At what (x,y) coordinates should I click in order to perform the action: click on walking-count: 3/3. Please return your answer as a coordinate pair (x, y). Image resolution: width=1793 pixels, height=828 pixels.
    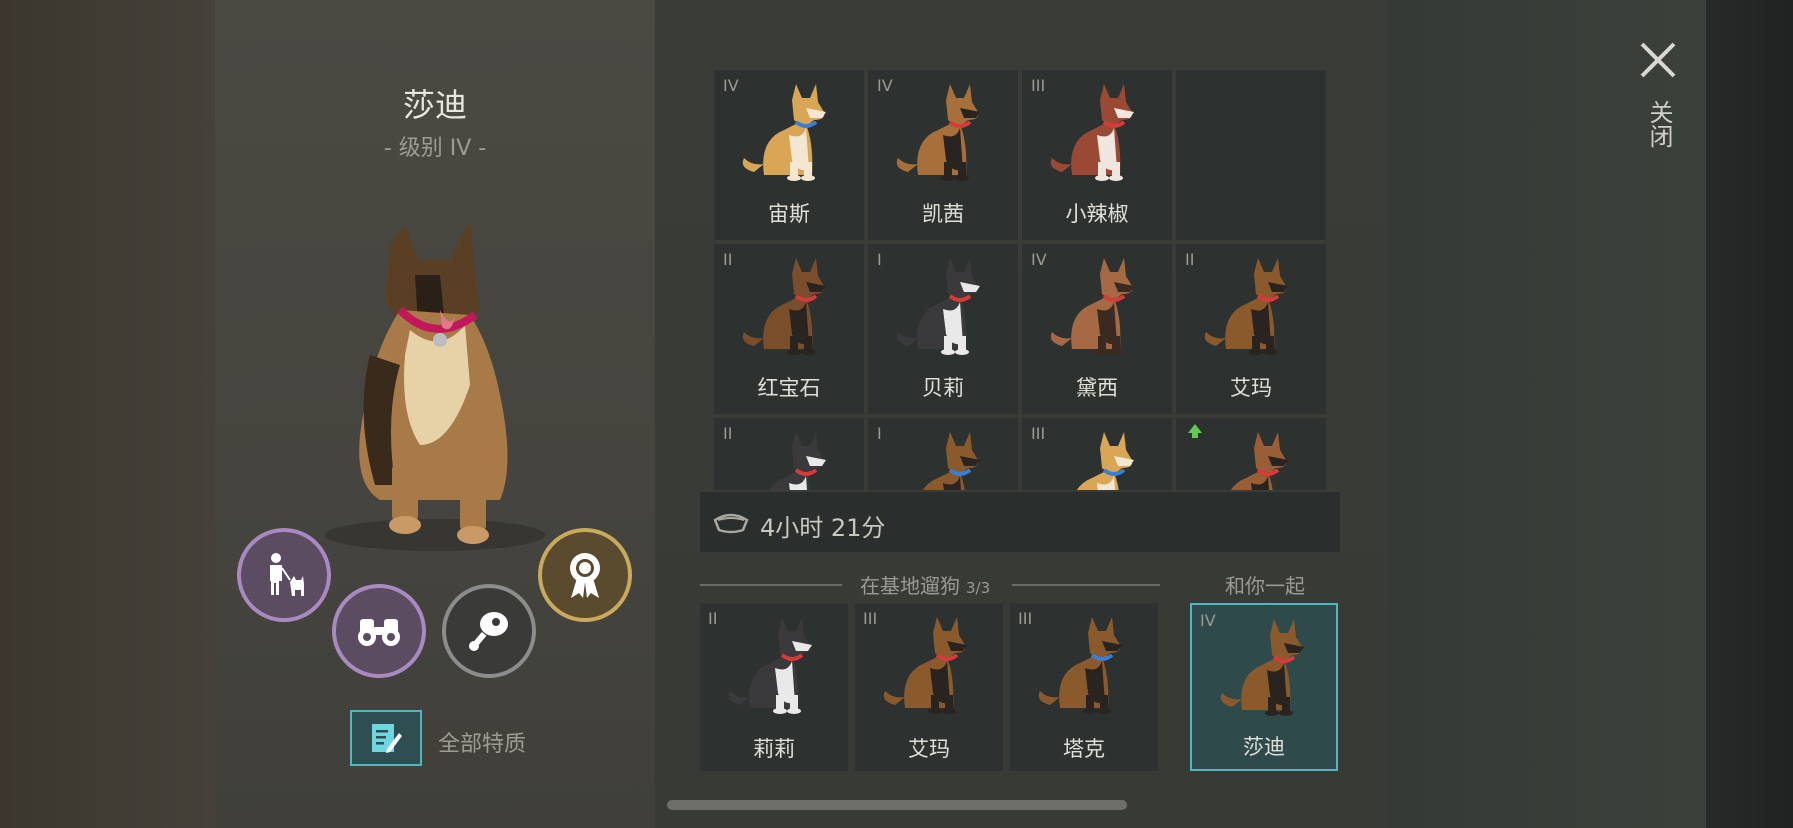
    Looking at the image, I should click on (978, 588).